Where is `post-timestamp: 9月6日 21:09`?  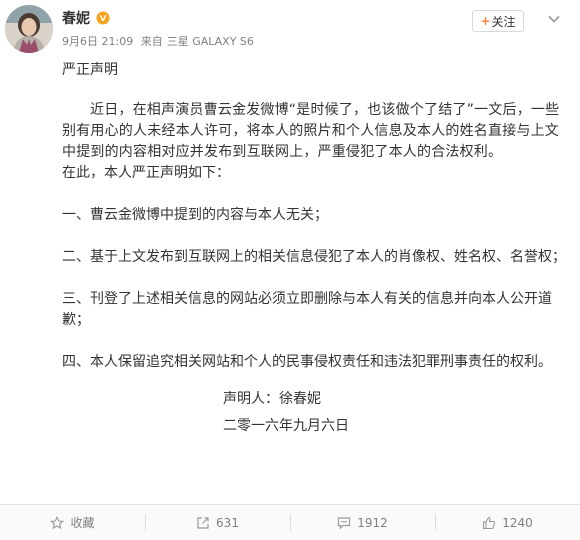 post-timestamp: 9月6日 21:09 is located at coordinates (97, 41).